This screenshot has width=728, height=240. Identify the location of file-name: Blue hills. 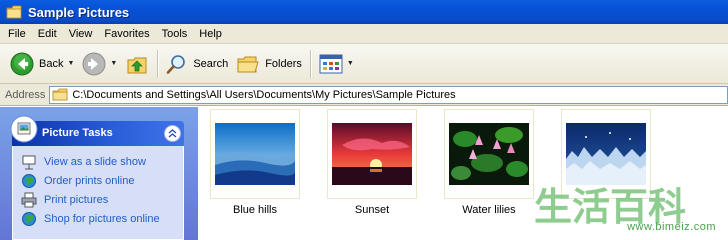
(255, 210).